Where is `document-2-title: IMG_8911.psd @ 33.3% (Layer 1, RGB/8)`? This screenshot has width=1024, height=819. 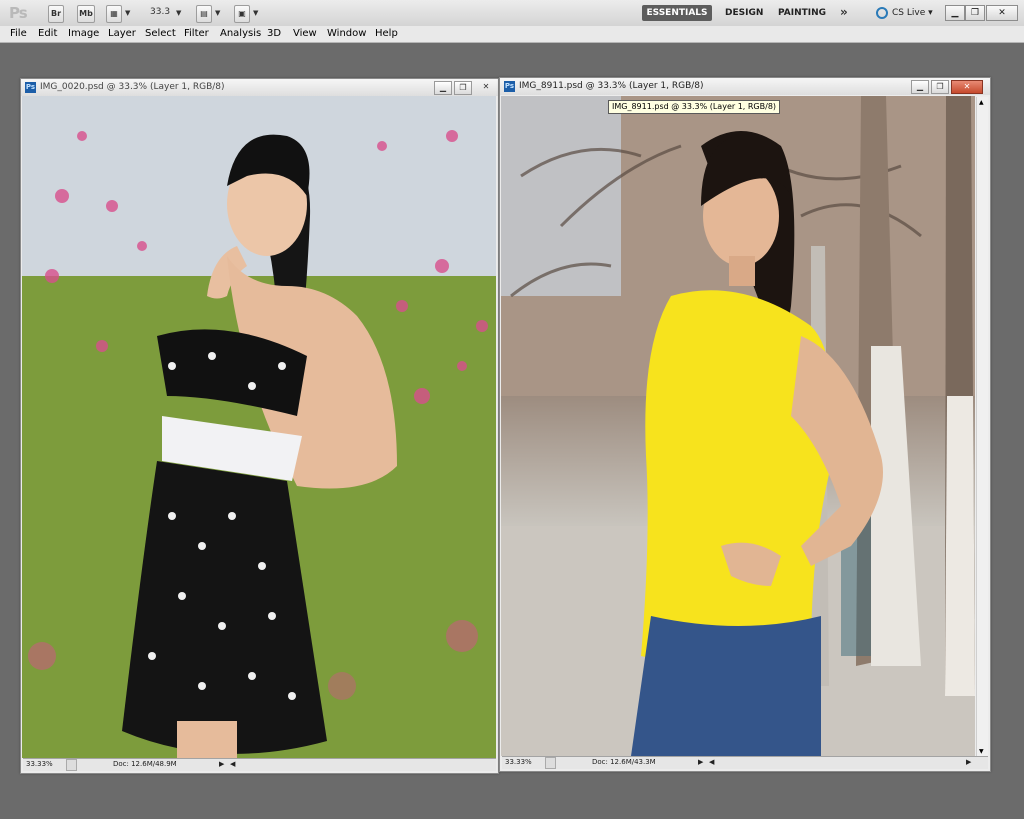
document-2-title: IMG_8911.psd @ 33.3% (Layer 1, RGB/8) is located at coordinates (611, 86).